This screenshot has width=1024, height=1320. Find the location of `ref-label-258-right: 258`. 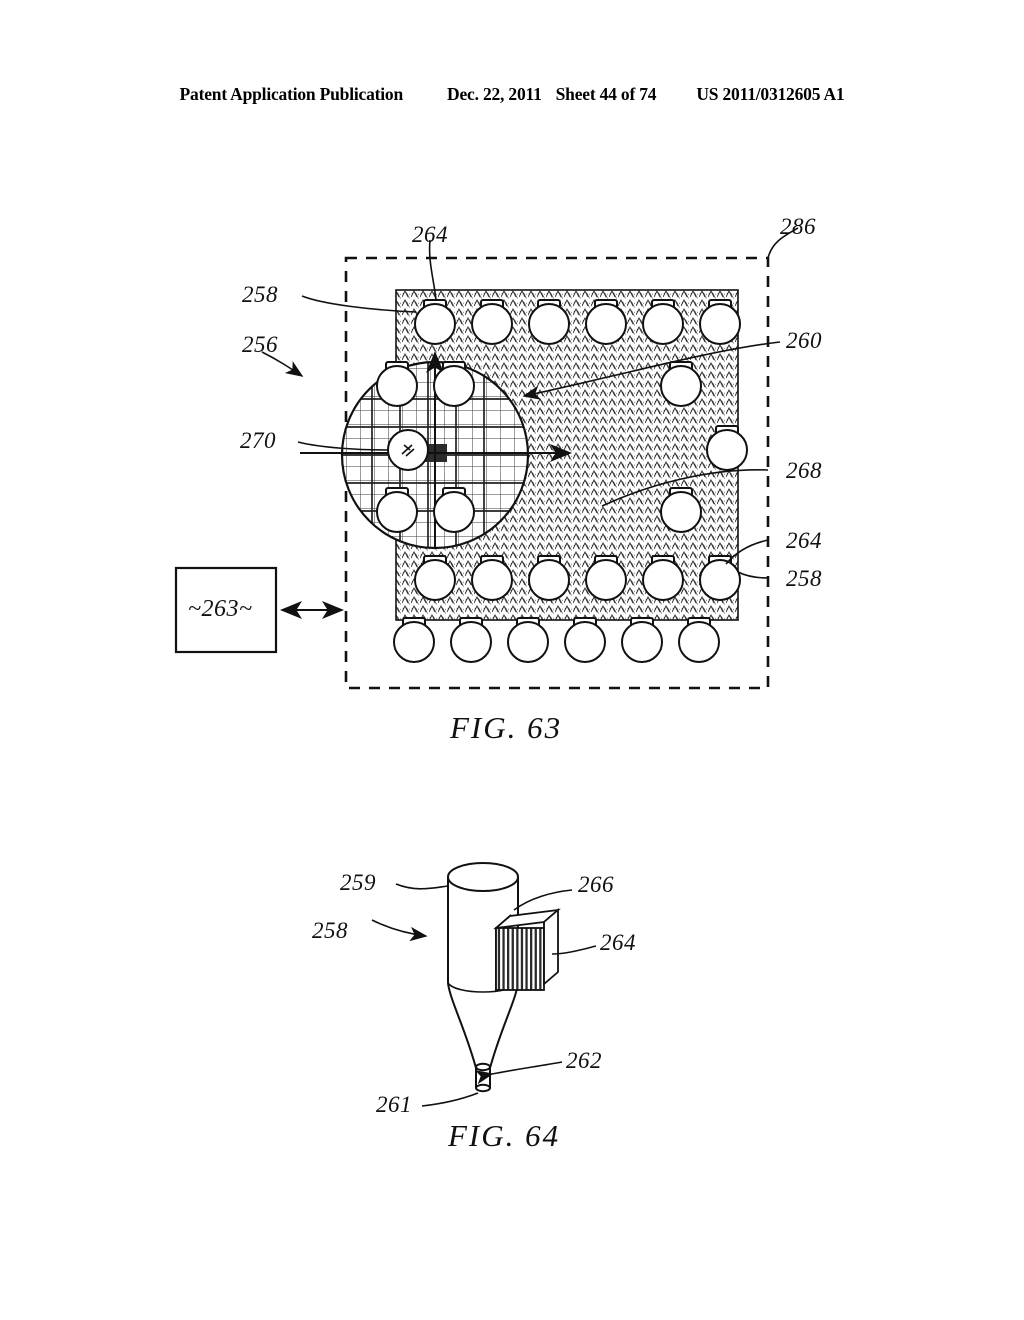

ref-label-258-right: 258 is located at coordinates (804, 578).